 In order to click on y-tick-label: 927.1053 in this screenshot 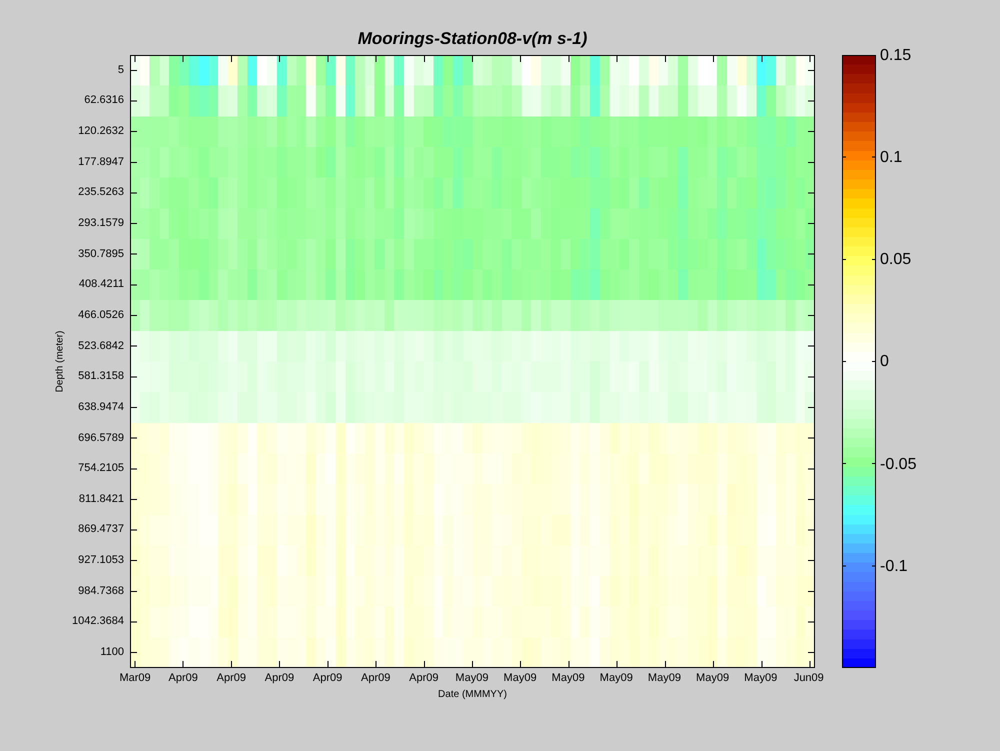, I will do `click(101, 560)`.